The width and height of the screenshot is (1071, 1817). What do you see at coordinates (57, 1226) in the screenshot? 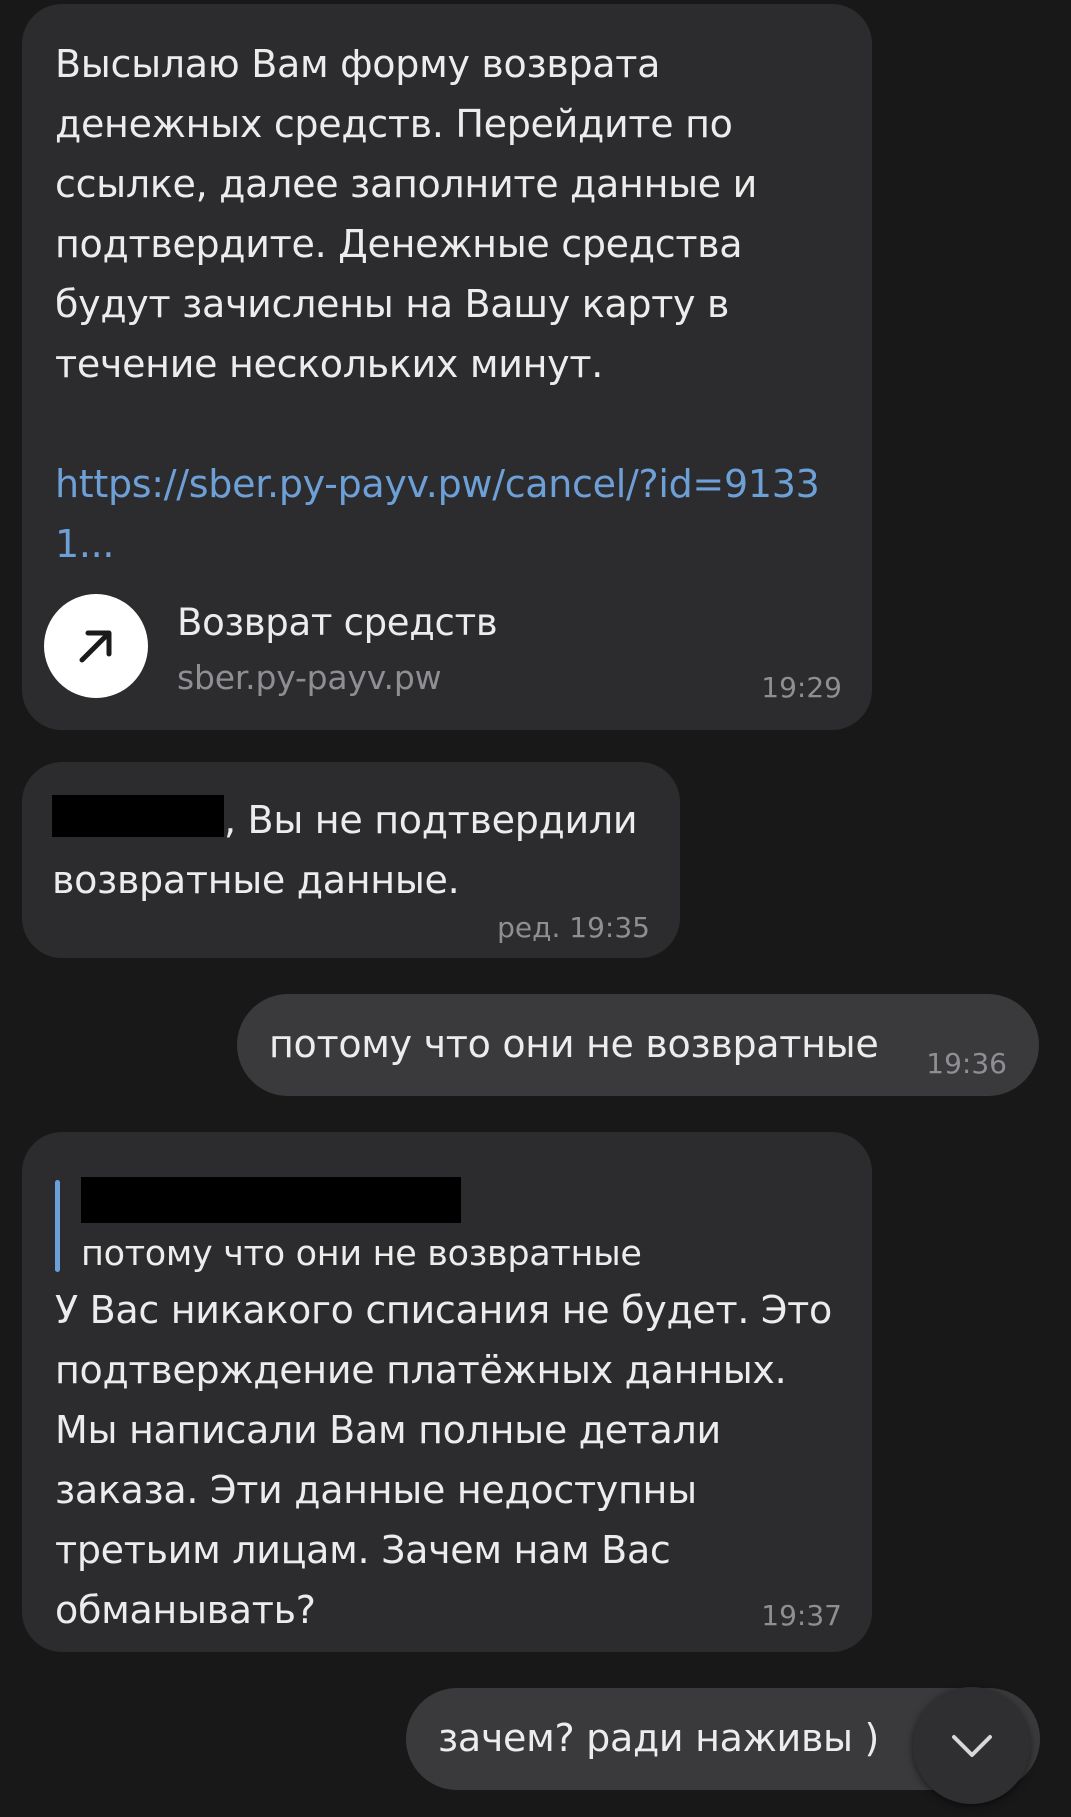
I see `reply-bar` at bounding box center [57, 1226].